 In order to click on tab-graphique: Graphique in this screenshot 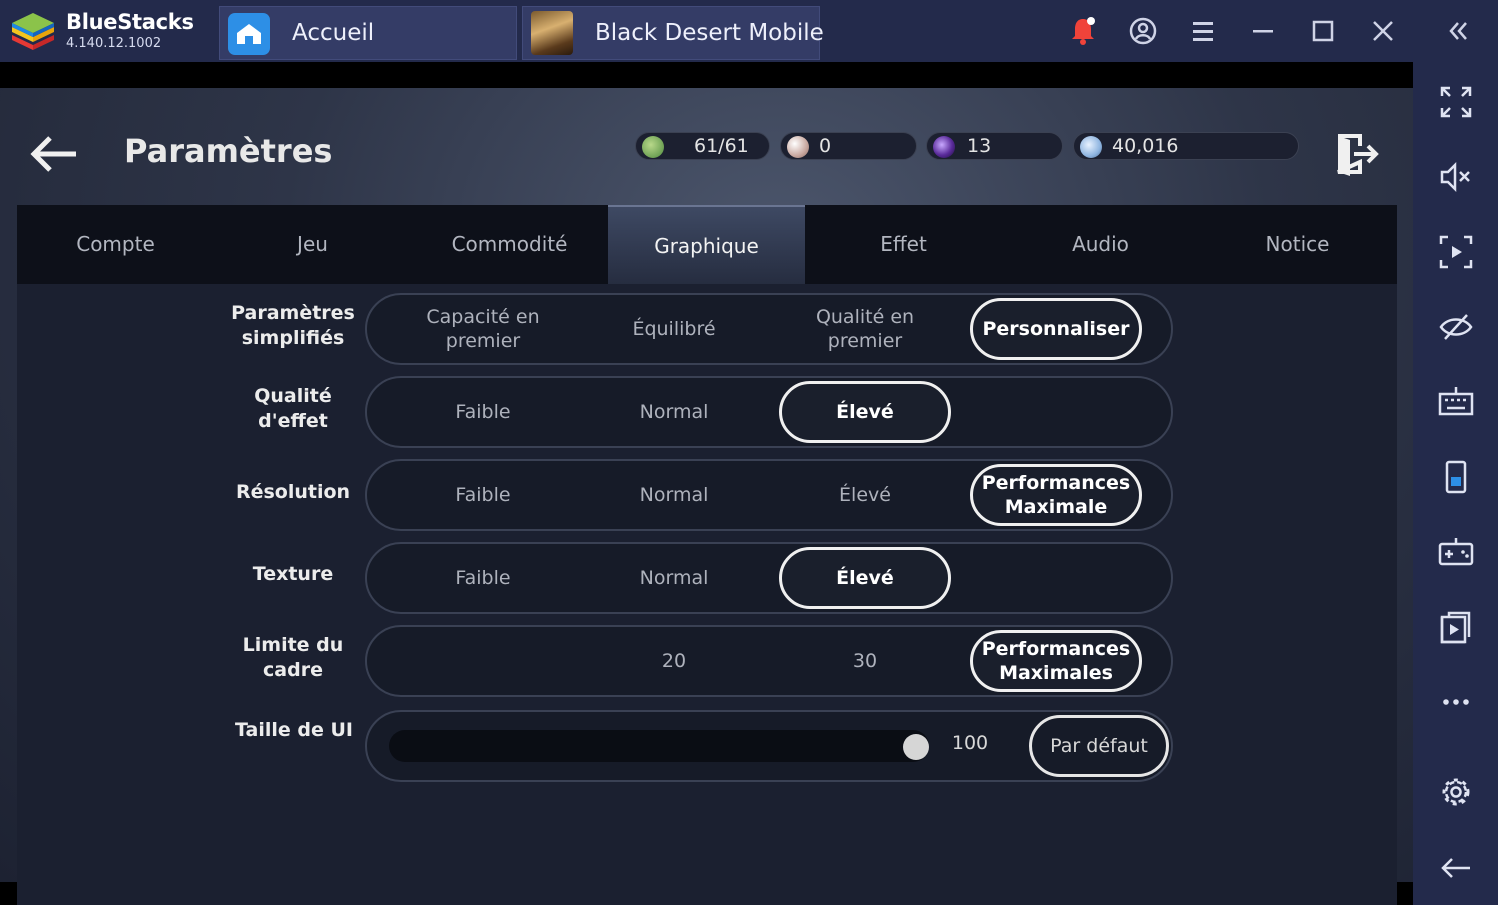, I will do `click(706, 244)`.